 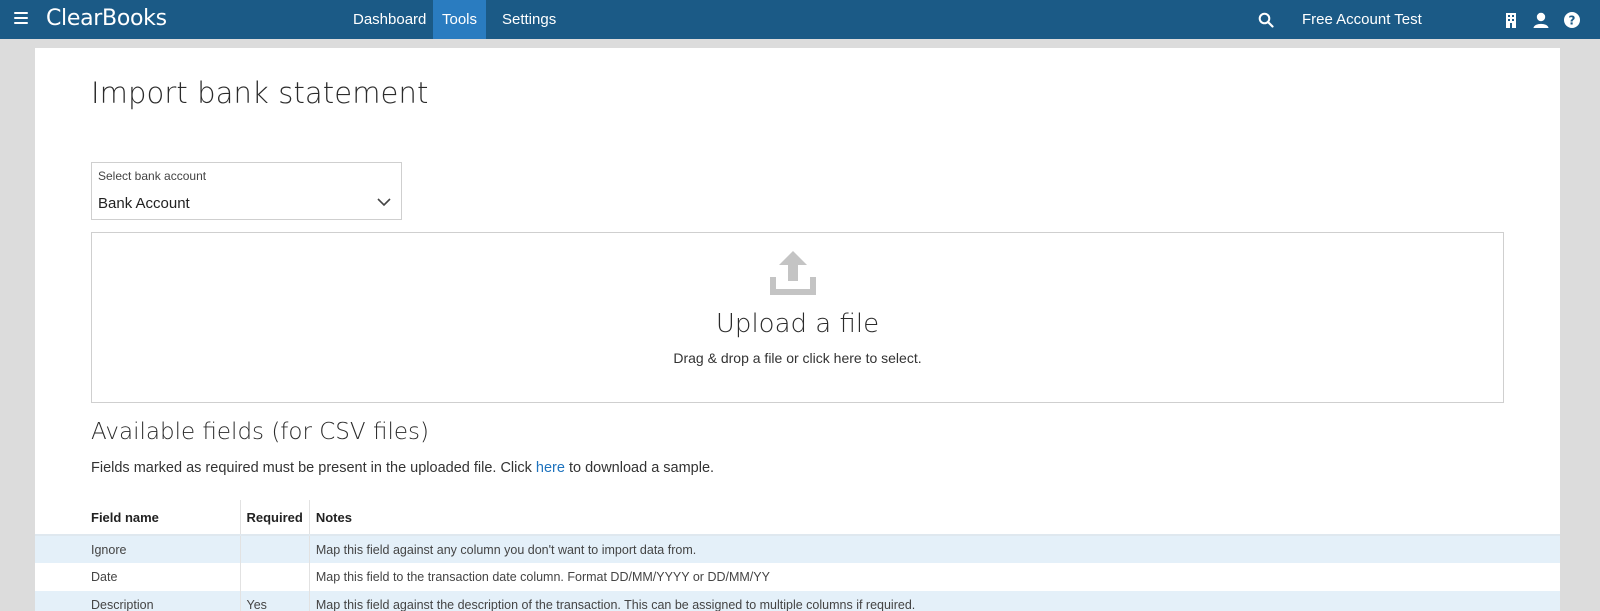 I want to click on table-header-row: Field name Required Notes, so click(x=797, y=518).